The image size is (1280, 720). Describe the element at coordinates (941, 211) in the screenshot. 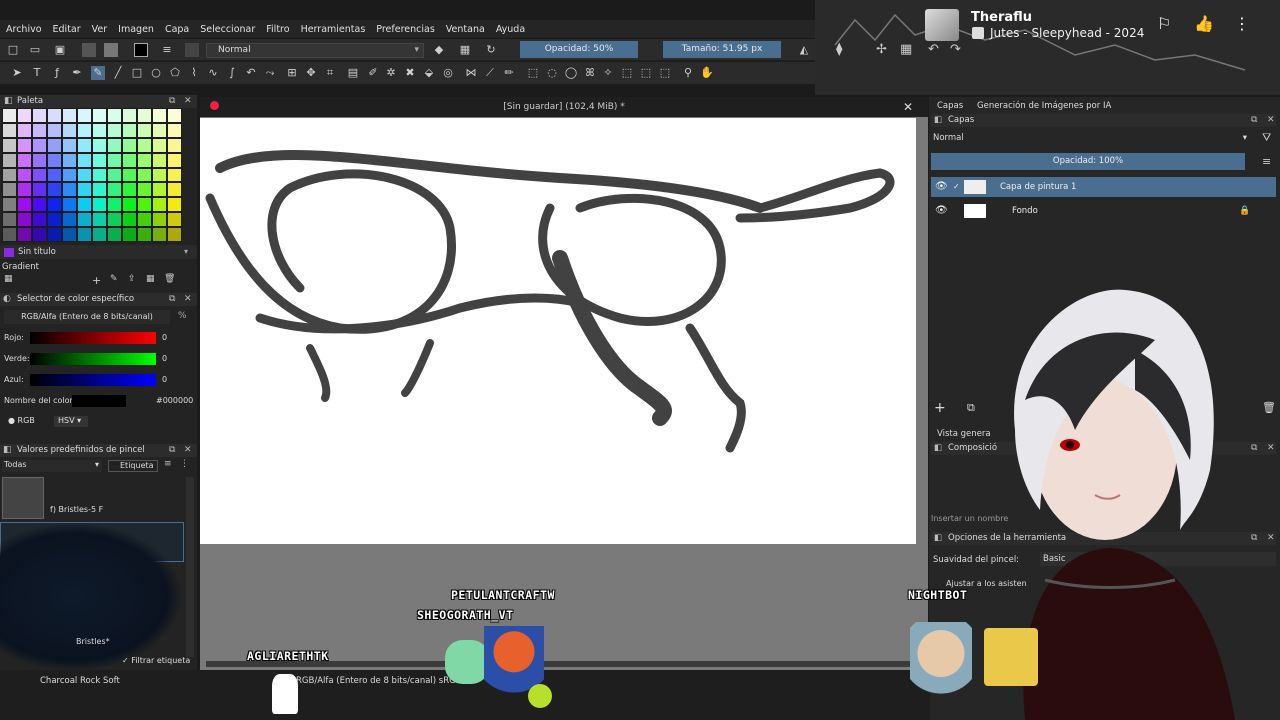

I see `eye-icon: 👁` at that location.